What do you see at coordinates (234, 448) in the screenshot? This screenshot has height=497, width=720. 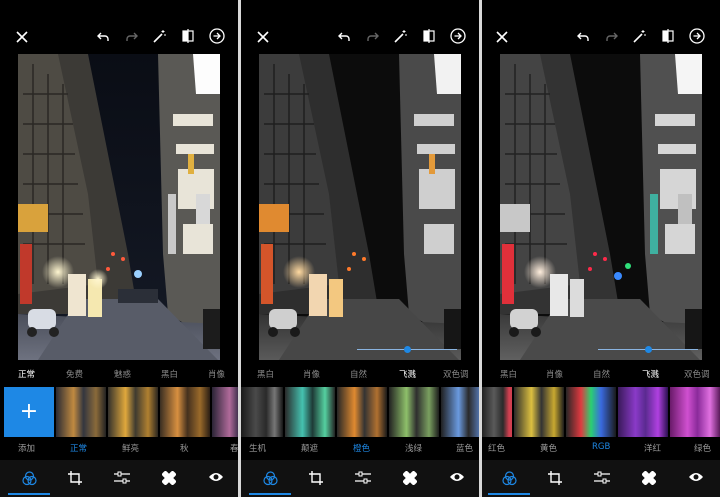 I see `filter-name: 春` at bounding box center [234, 448].